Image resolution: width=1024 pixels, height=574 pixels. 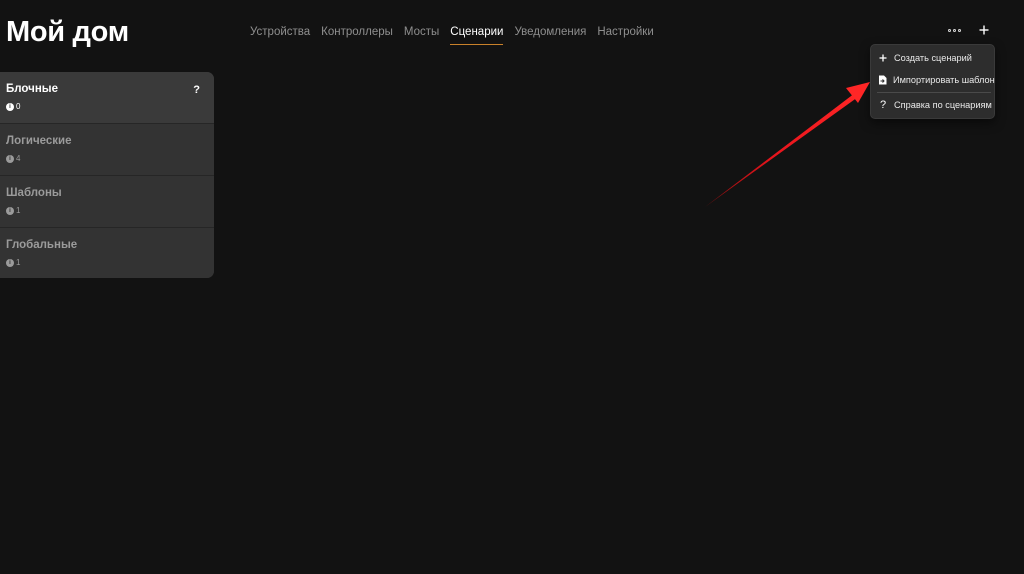 I want to click on menu-item-scenarios-help: ? Справка по сценариям, so click(x=932, y=105).